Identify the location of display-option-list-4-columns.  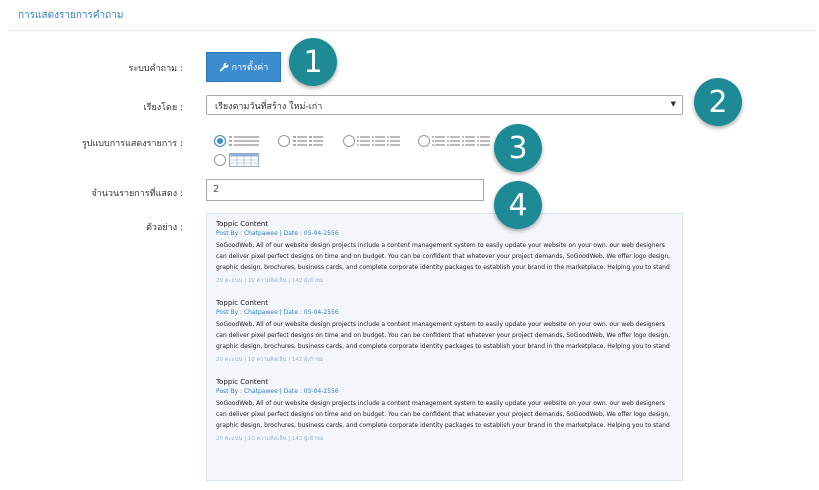
(424, 141).